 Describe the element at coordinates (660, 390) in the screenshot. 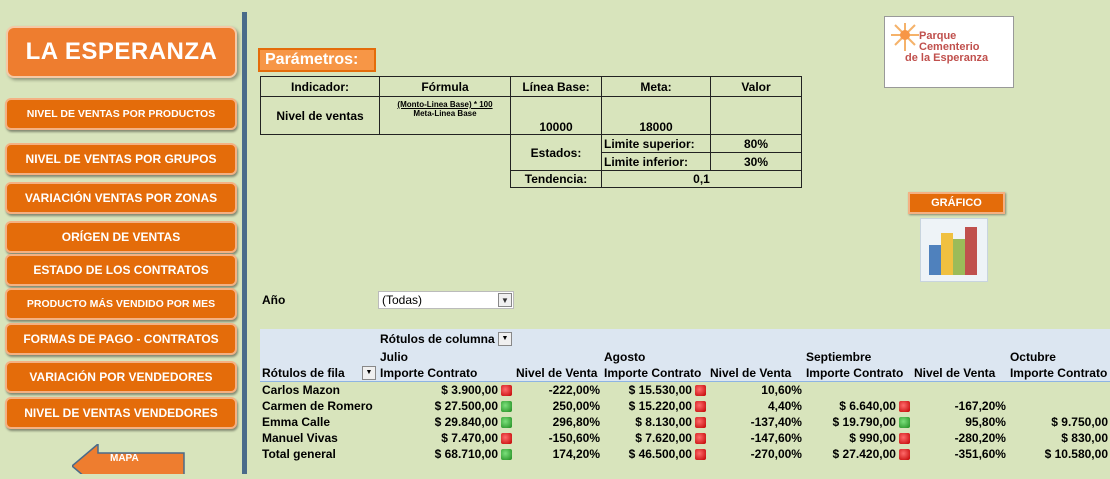

I see `importe-agosto-text: $ 15.530,00` at that location.